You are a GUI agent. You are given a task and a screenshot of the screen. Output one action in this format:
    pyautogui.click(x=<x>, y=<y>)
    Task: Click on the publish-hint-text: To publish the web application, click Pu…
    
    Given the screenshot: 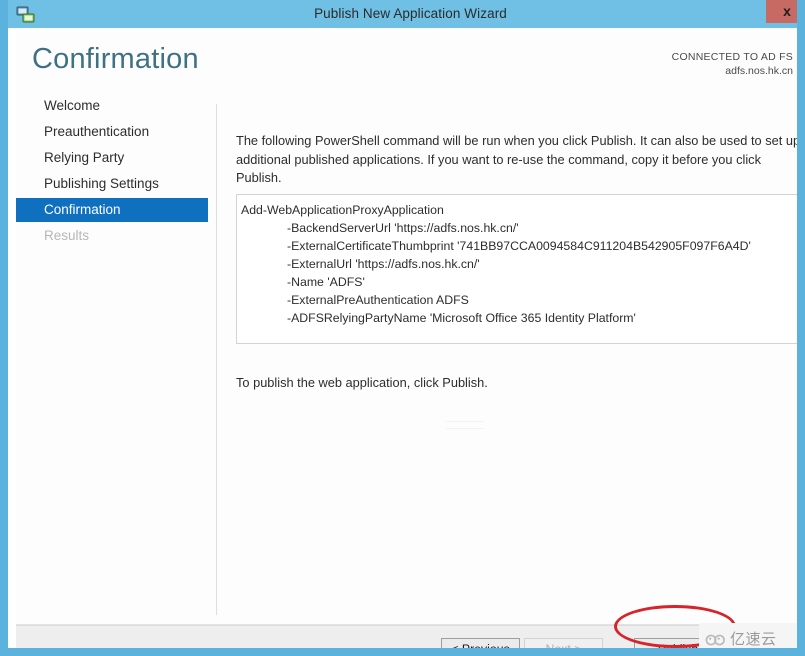 What is the action you would take?
    pyautogui.click(x=362, y=382)
    